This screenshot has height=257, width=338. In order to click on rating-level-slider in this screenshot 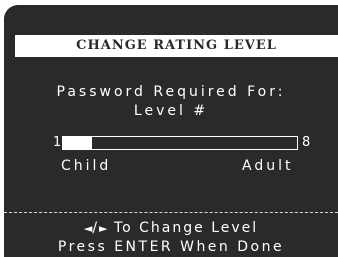, I will do `click(180, 143)`.